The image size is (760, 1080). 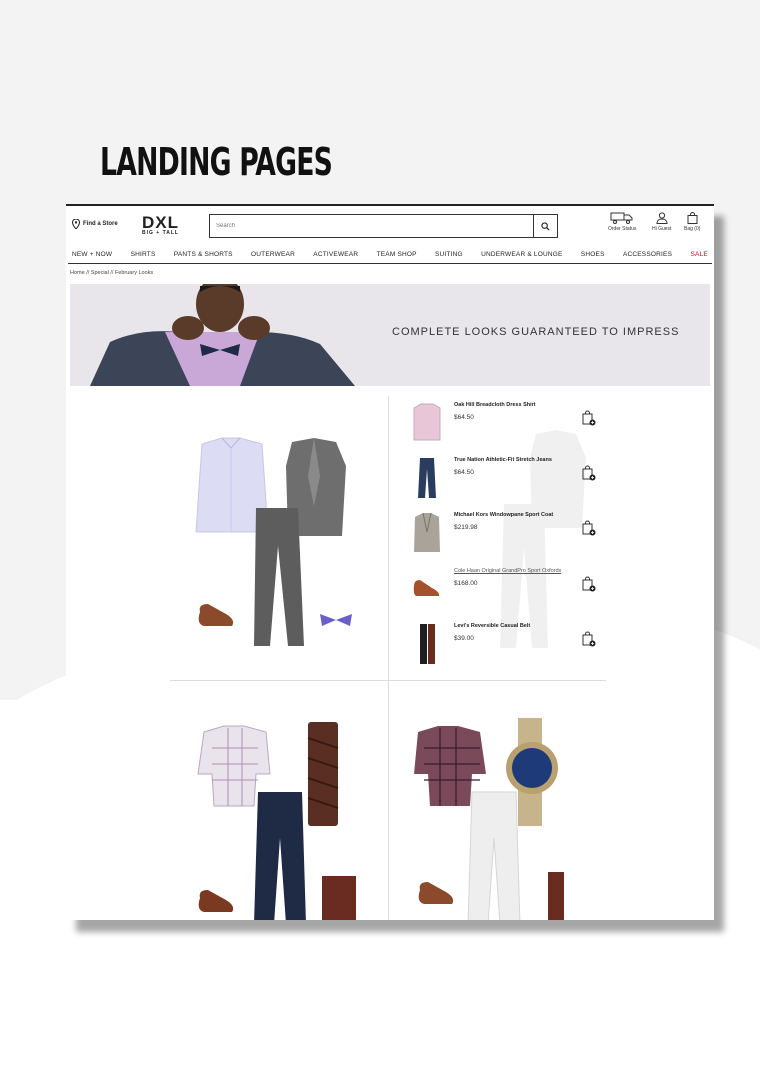 I want to click on search-input, so click(x=371, y=226).